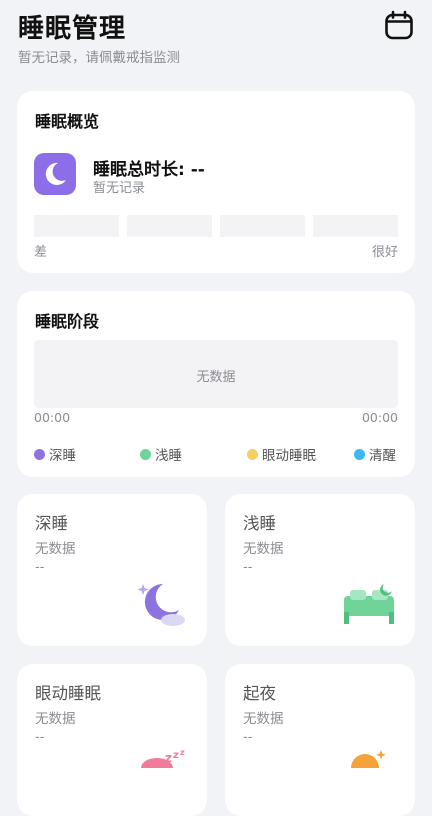 Image resolution: width=432 pixels, height=816 pixels. I want to click on bed-icon, so click(369, 608).